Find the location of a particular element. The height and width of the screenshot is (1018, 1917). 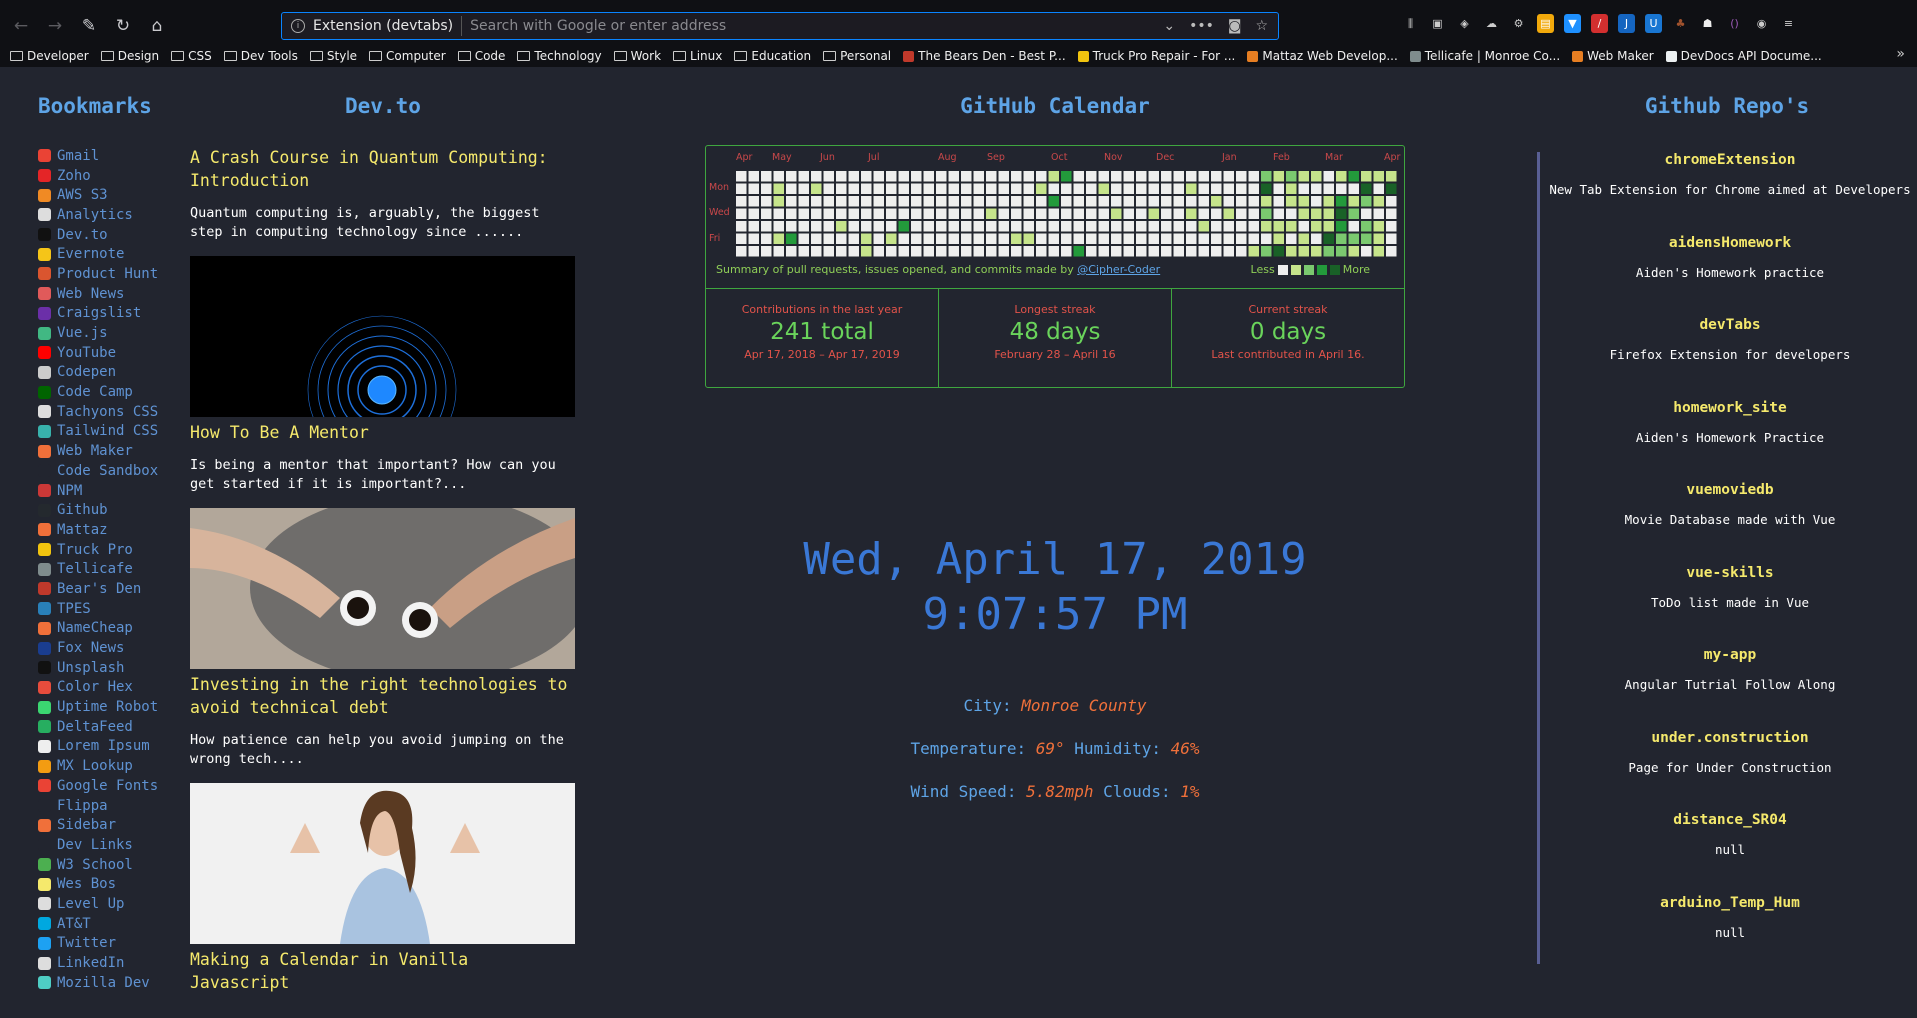

bookmark-item: Dev Links is located at coordinates (113, 845).